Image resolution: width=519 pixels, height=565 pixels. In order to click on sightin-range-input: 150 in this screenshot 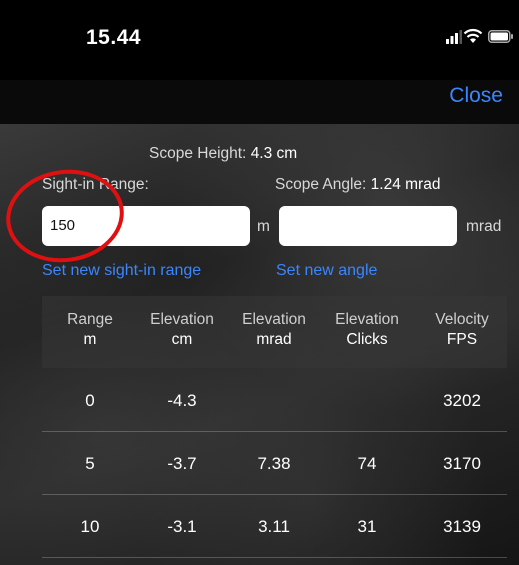, I will do `click(146, 226)`.